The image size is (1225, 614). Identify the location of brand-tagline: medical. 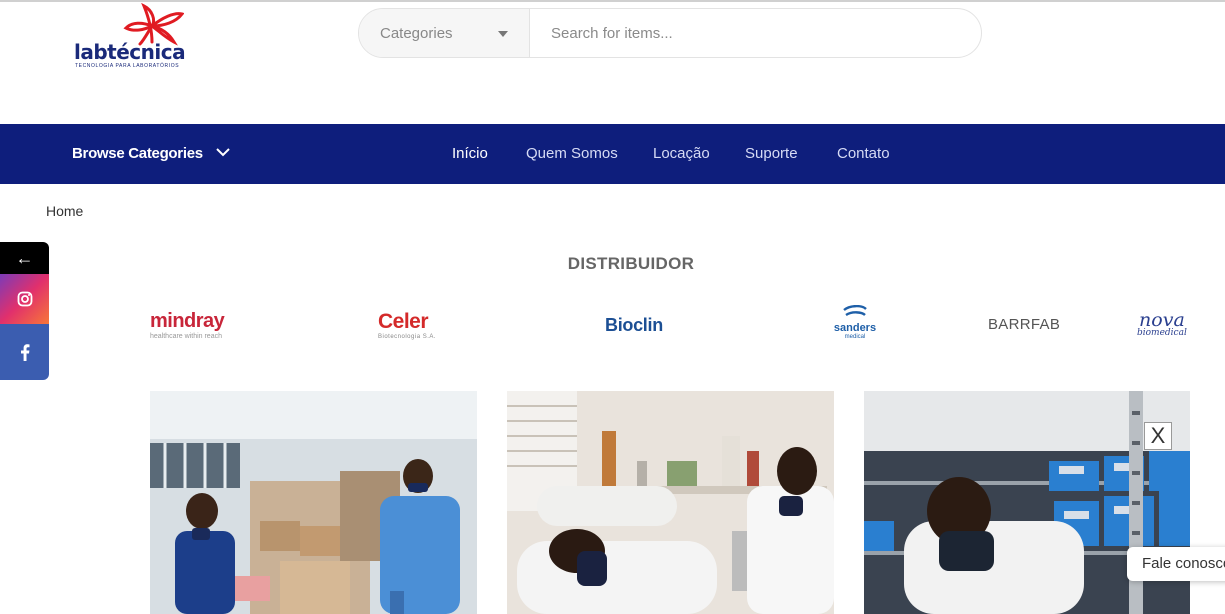
(855, 337).